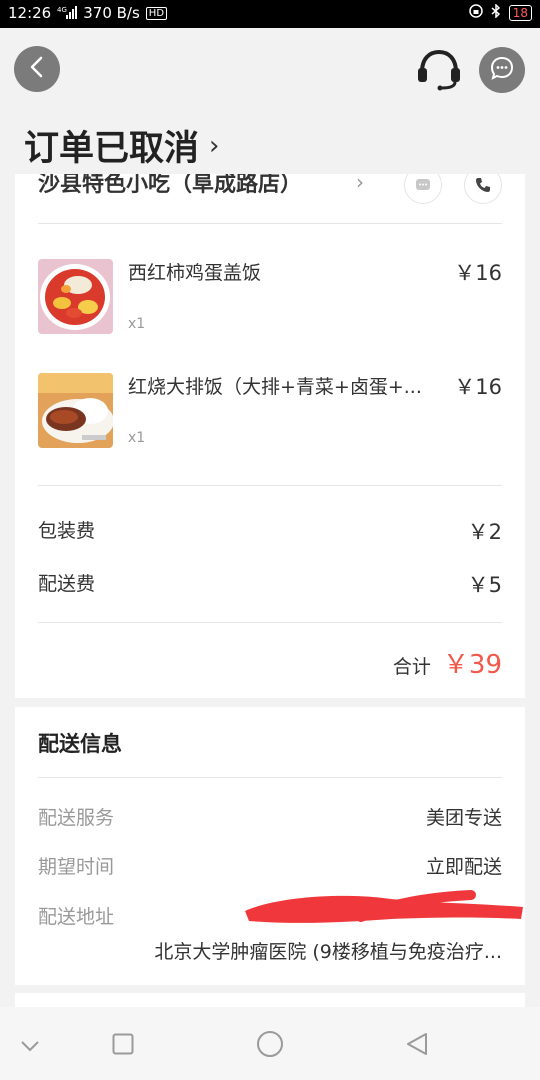 The height and width of the screenshot is (1080, 540). I want to click on status-bar: 12:26 4G 370 B/s HD 18, so click(270, 14).